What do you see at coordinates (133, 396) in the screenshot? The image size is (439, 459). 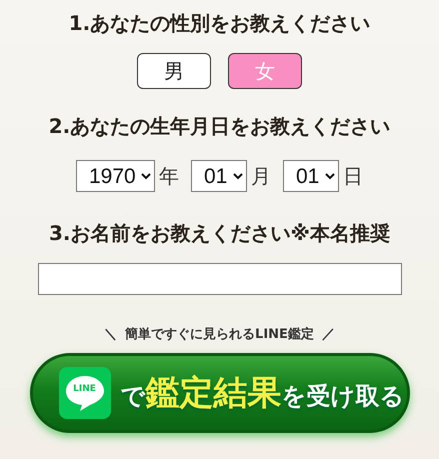 I see `button-text: で` at bounding box center [133, 396].